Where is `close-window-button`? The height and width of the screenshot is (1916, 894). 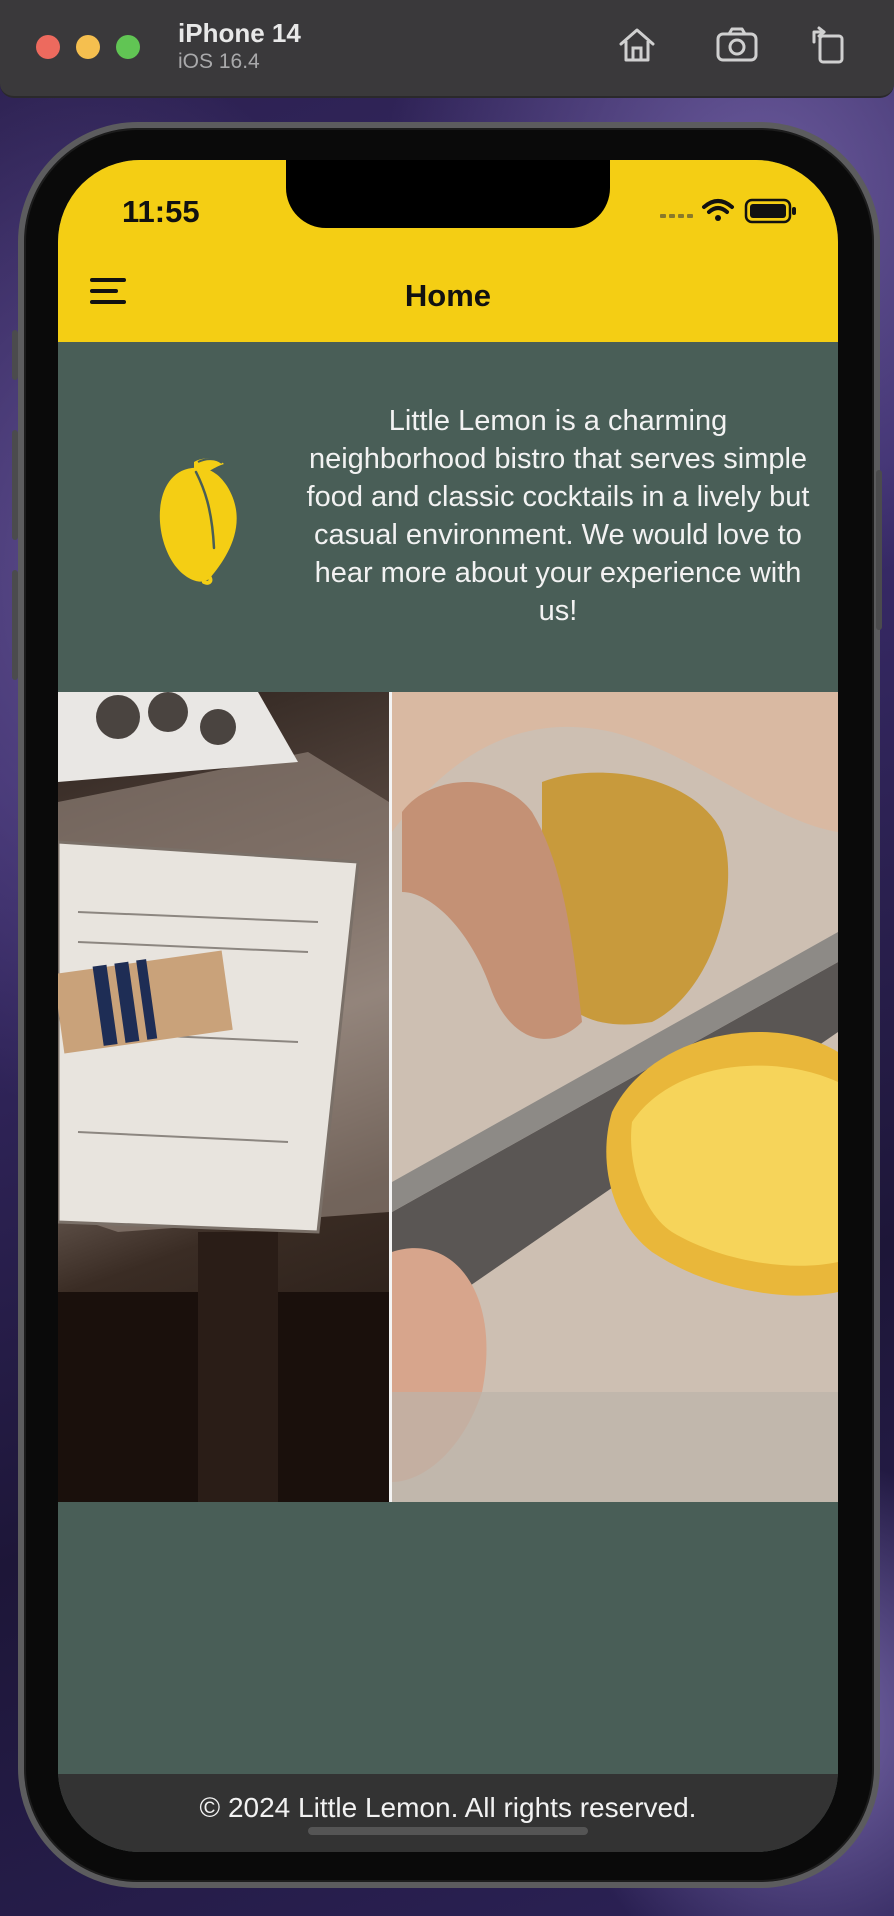
close-window-button is located at coordinates (48, 47).